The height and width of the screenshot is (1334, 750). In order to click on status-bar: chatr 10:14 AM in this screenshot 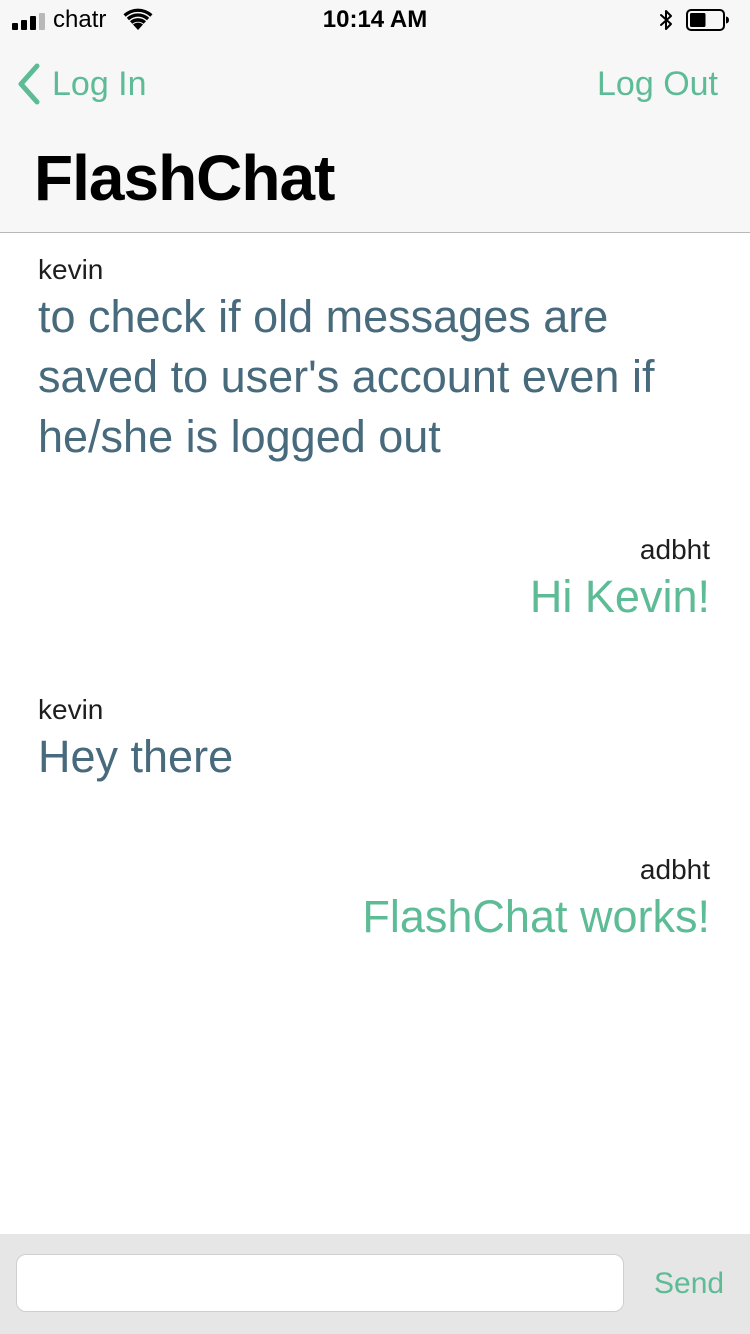, I will do `click(375, 20)`.